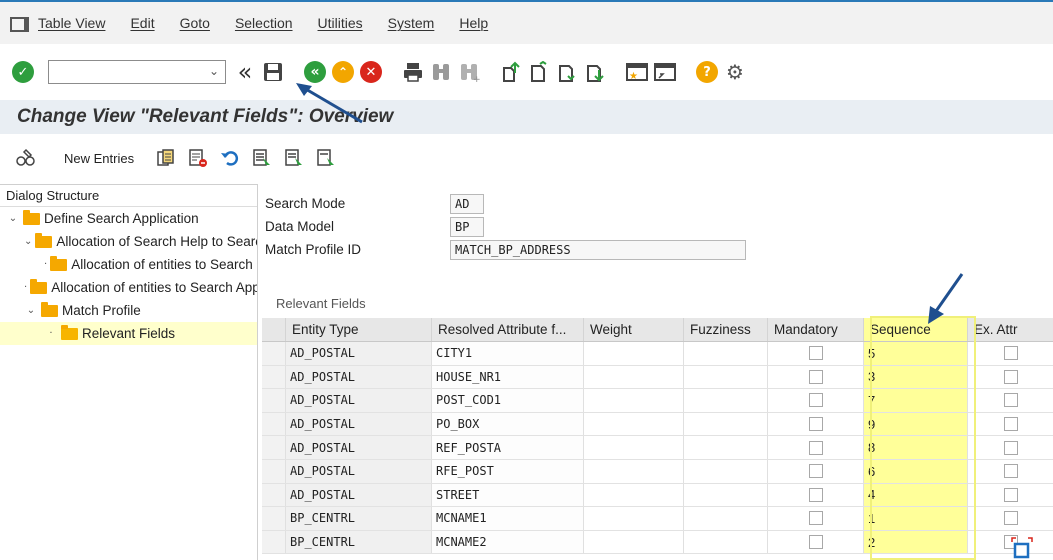  Describe the element at coordinates (637, 72) in the screenshot. I see `new-session-button: ★` at that location.